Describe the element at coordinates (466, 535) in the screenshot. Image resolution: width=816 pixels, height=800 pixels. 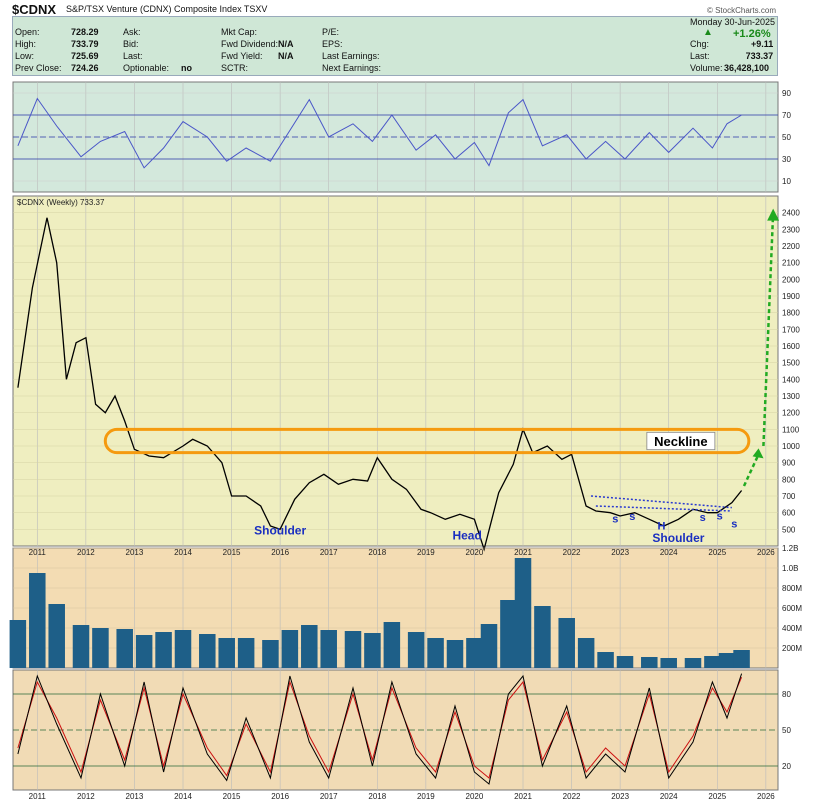
I see `head-label: Head` at that location.